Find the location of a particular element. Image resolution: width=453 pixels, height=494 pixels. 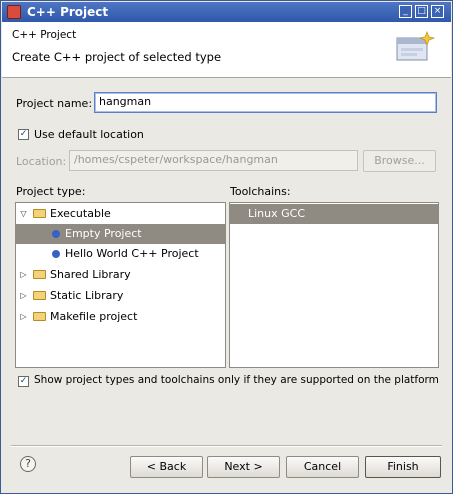

collapse-arrow-icon: ▽ is located at coordinates (23, 213).